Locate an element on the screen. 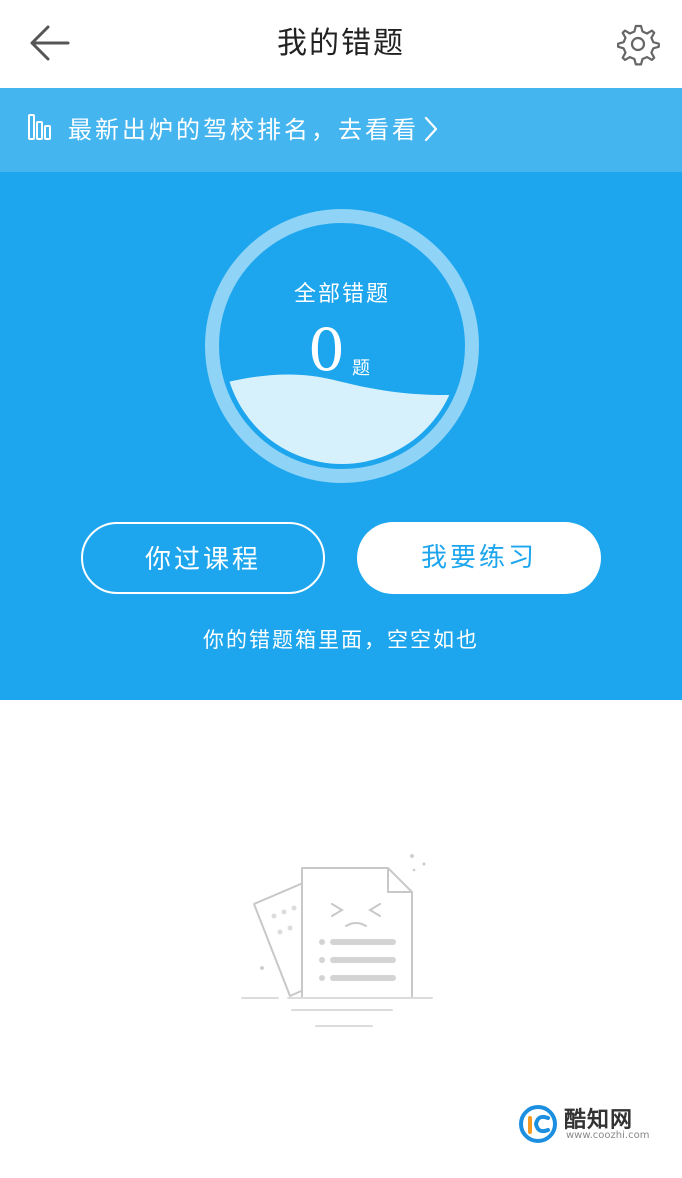 The width and height of the screenshot is (682, 1178). empty-hint-text: 你的错题箱里面，空空如也 is located at coordinates (341, 640).